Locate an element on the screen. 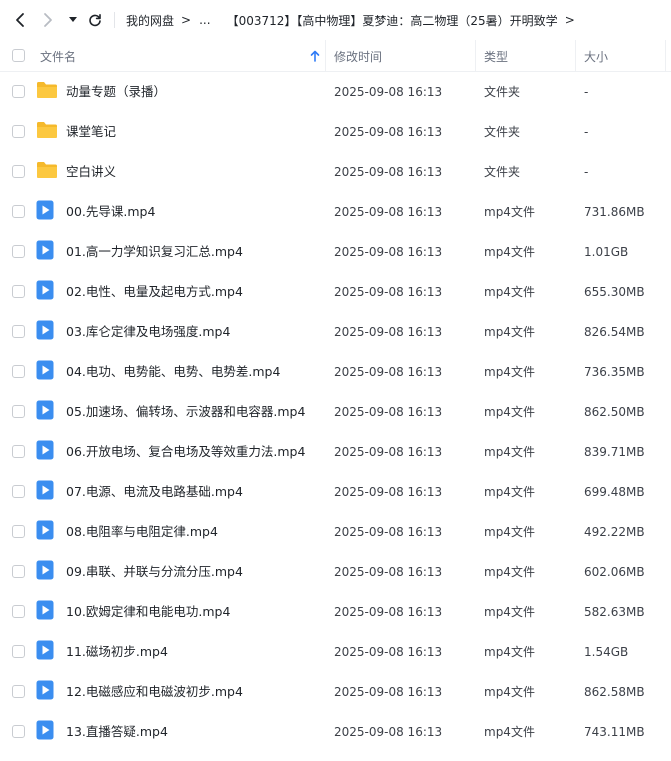 The image size is (671, 761). column-header-type: 类型 is located at coordinates (529, 56).